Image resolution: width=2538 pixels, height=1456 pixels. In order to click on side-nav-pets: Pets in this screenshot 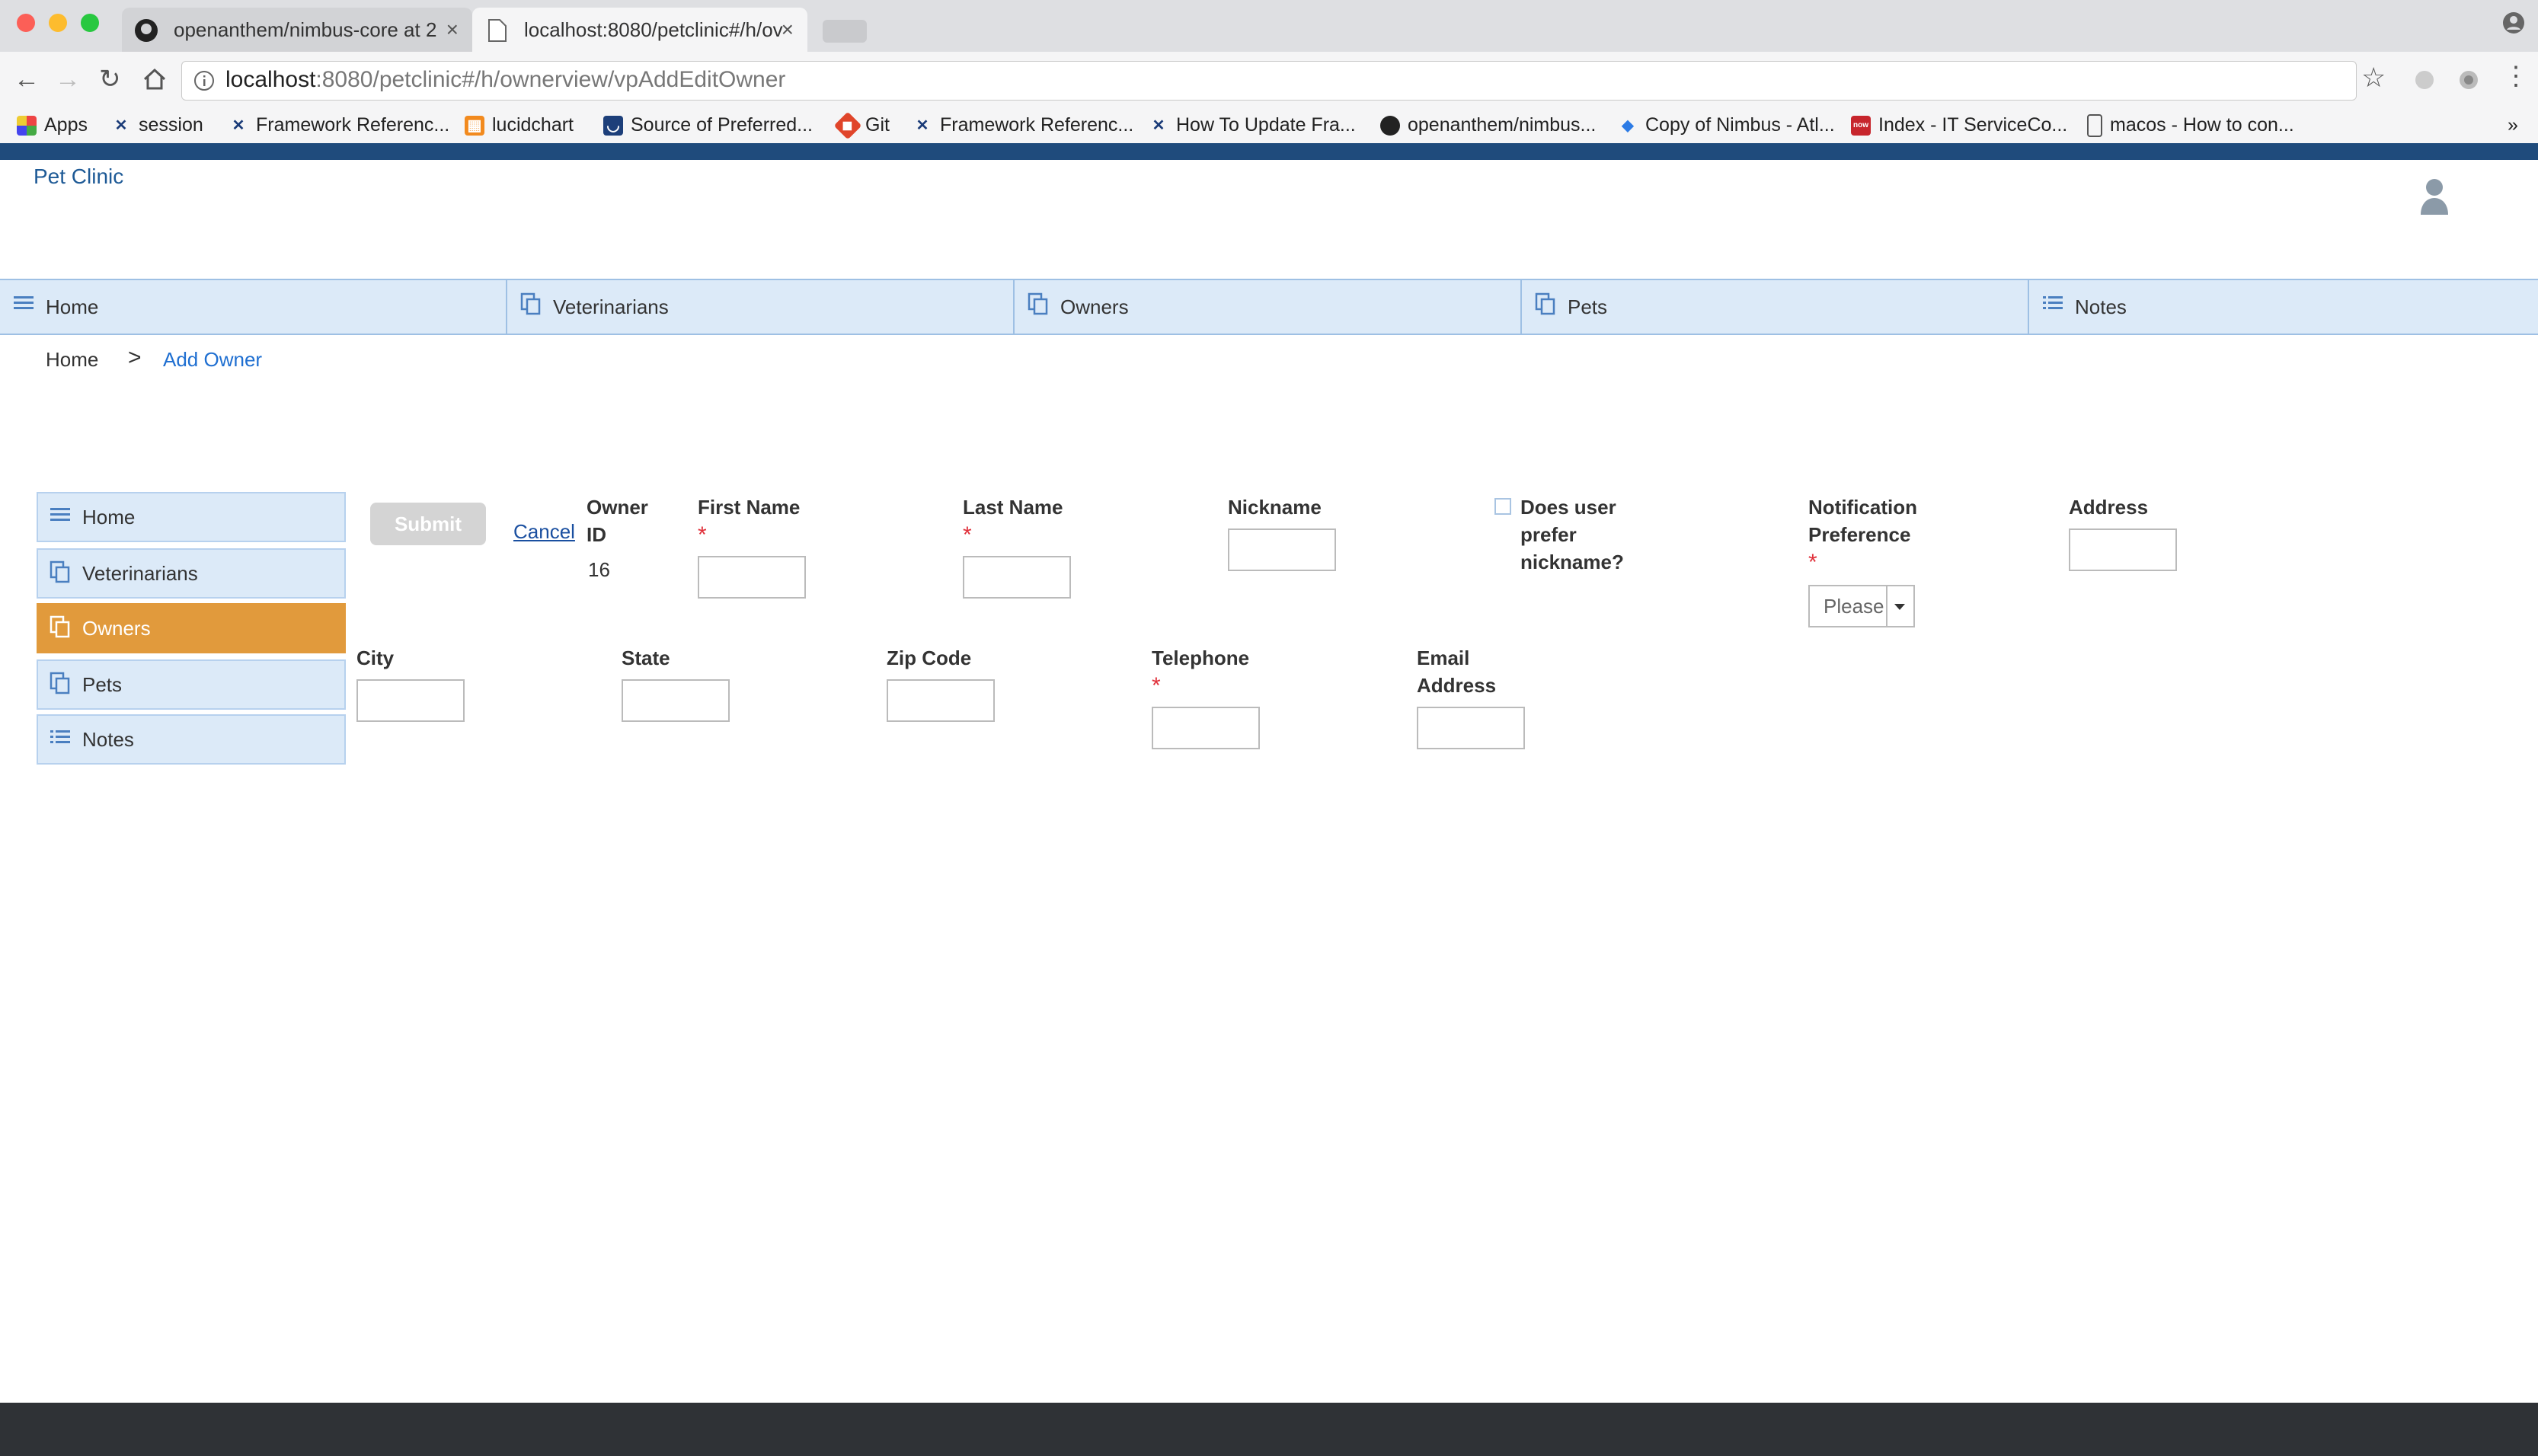, I will do `click(191, 684)`.